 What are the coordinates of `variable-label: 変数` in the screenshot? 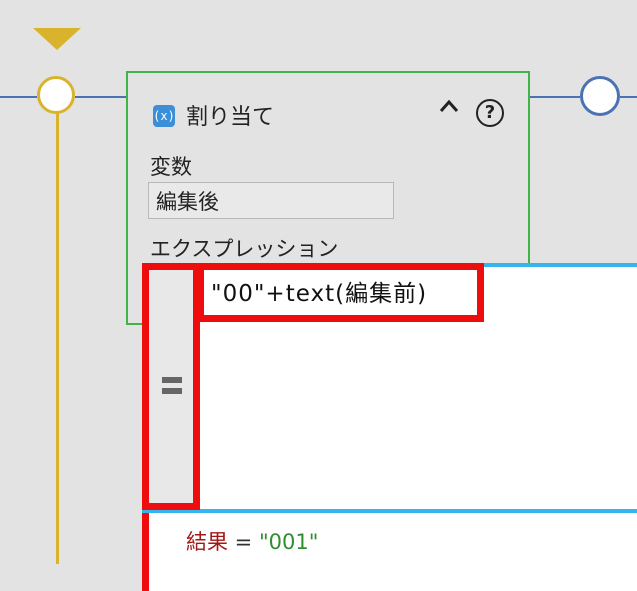 It's located at (171, 167).